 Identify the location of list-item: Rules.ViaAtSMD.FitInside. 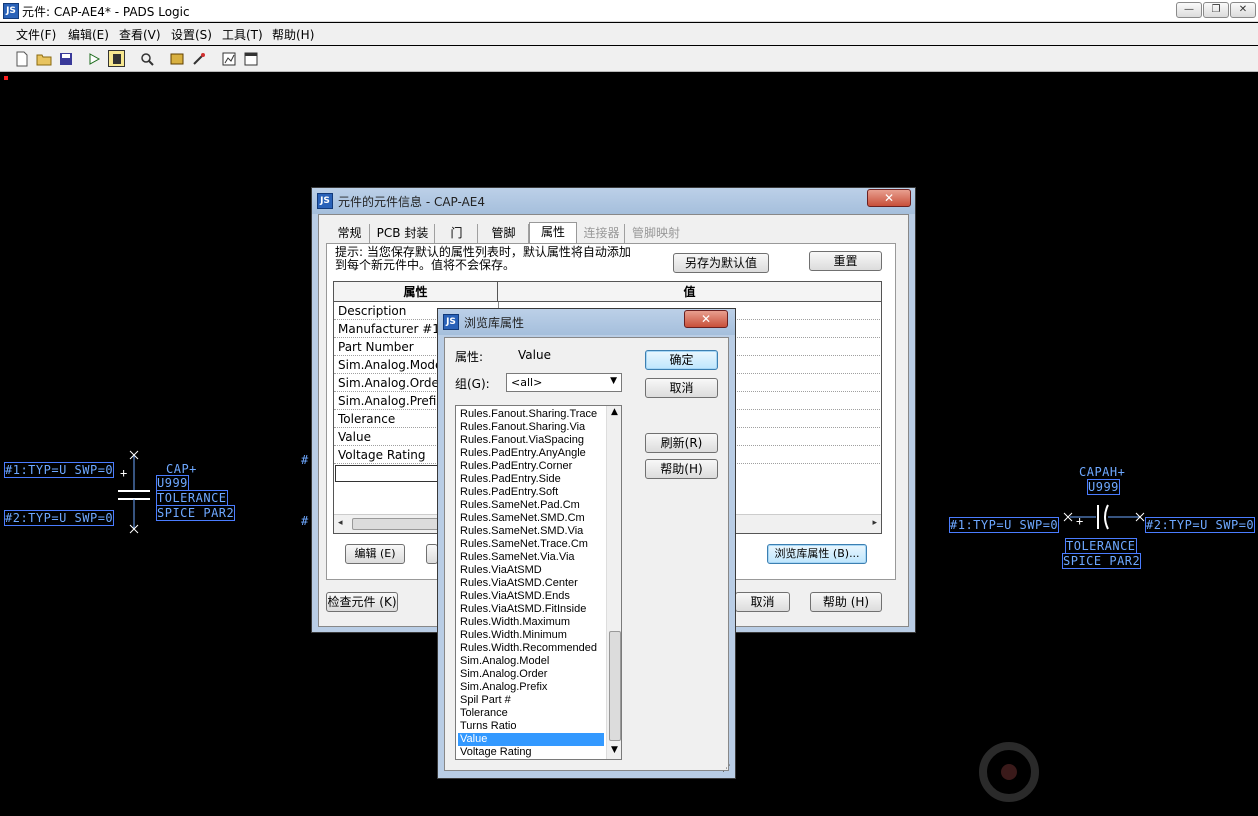
(531, 609).